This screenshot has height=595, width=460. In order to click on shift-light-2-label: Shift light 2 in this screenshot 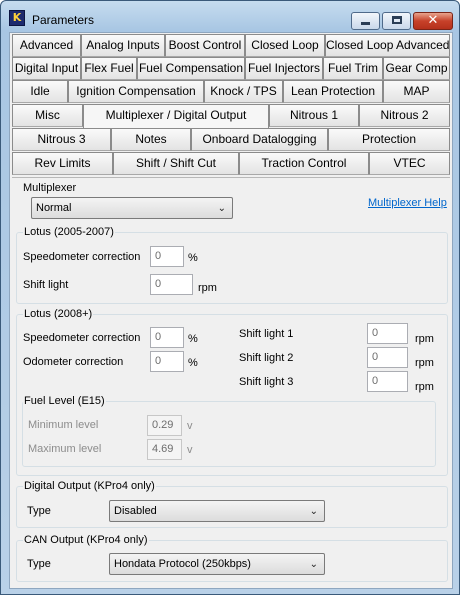, I will do `click(266, 358)`.